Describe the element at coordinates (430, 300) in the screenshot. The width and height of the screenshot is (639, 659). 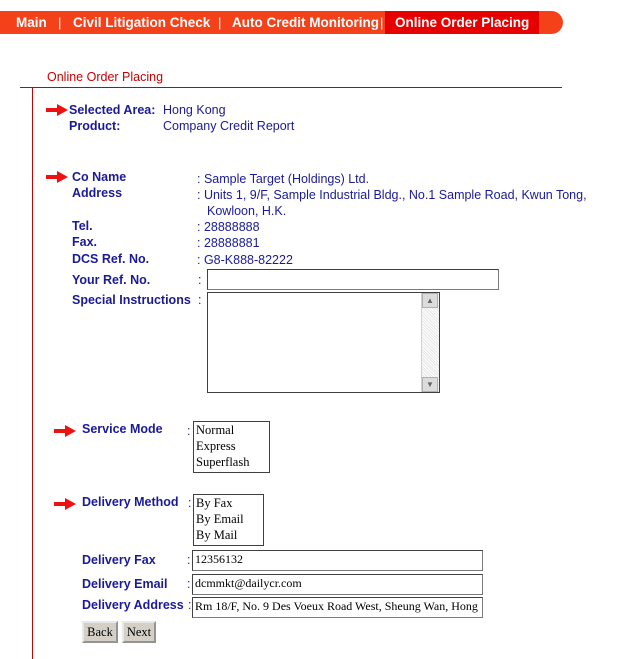
I see `scroll-up-icon: ▲` at that location.